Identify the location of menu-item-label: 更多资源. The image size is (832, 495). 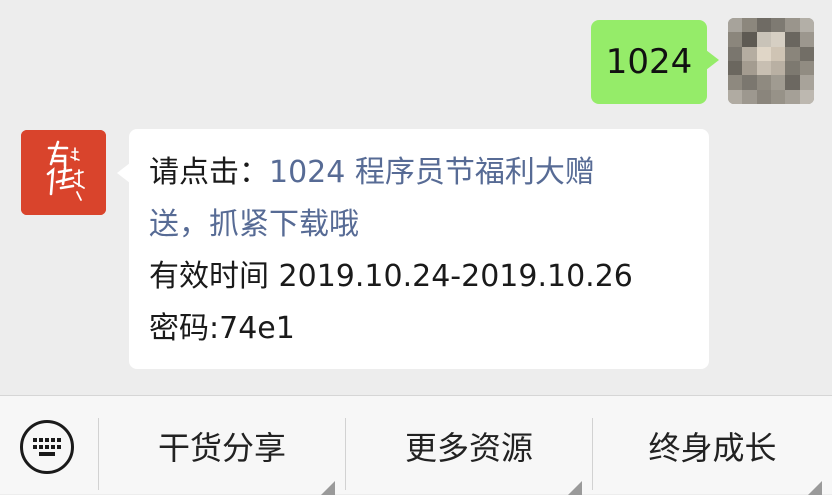
(468, 447).